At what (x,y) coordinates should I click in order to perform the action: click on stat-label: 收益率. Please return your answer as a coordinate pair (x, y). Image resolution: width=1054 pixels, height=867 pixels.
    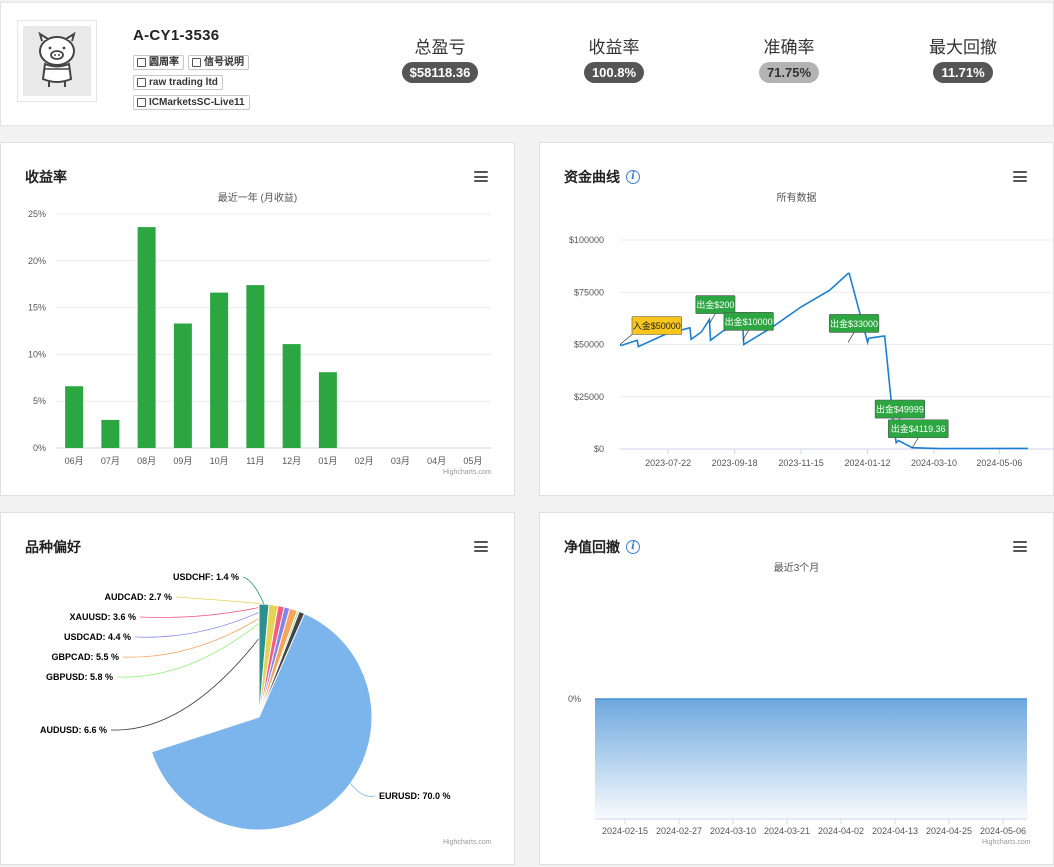
    Looking at the image, I should click on (614, 47).